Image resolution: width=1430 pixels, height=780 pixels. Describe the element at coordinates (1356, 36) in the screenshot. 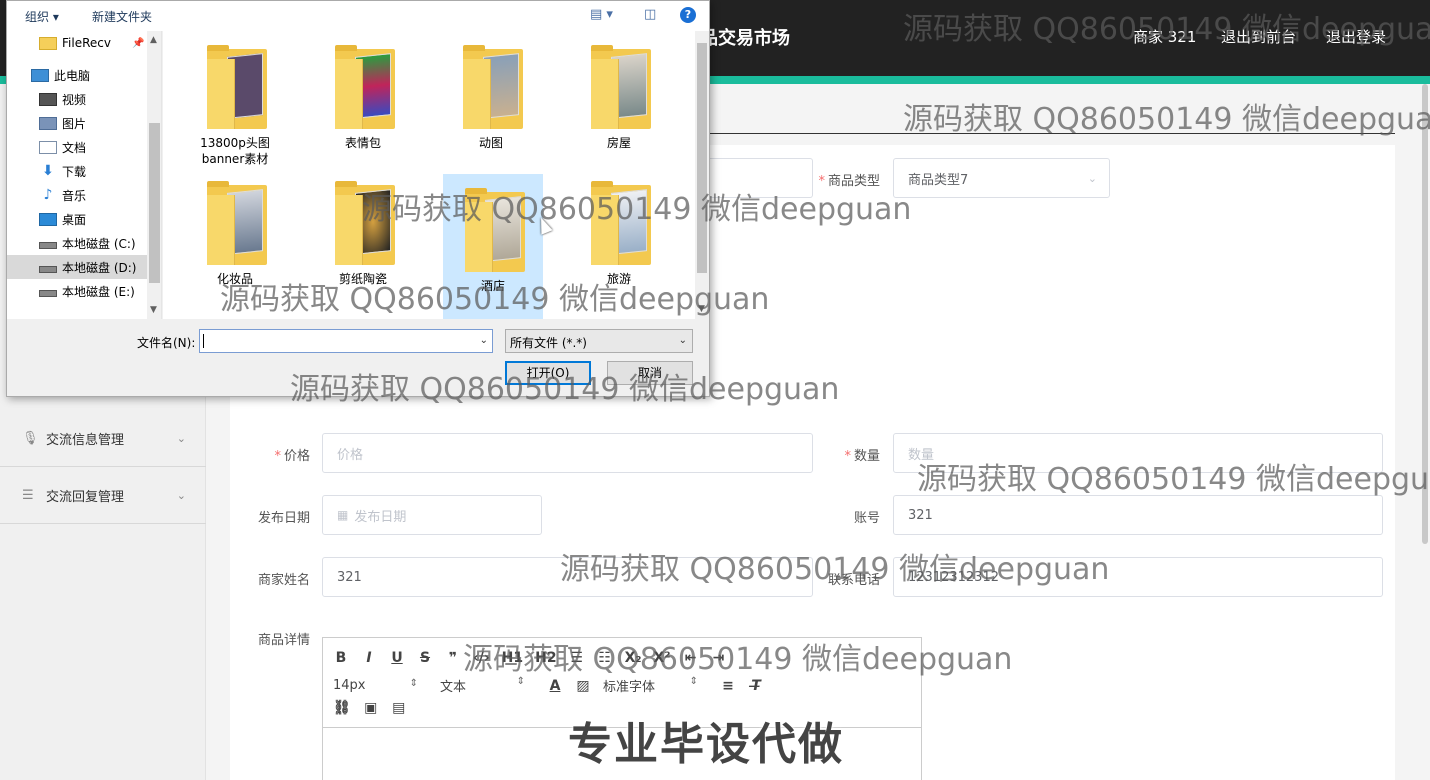

I see `logout-link: 退出登录` at that location.